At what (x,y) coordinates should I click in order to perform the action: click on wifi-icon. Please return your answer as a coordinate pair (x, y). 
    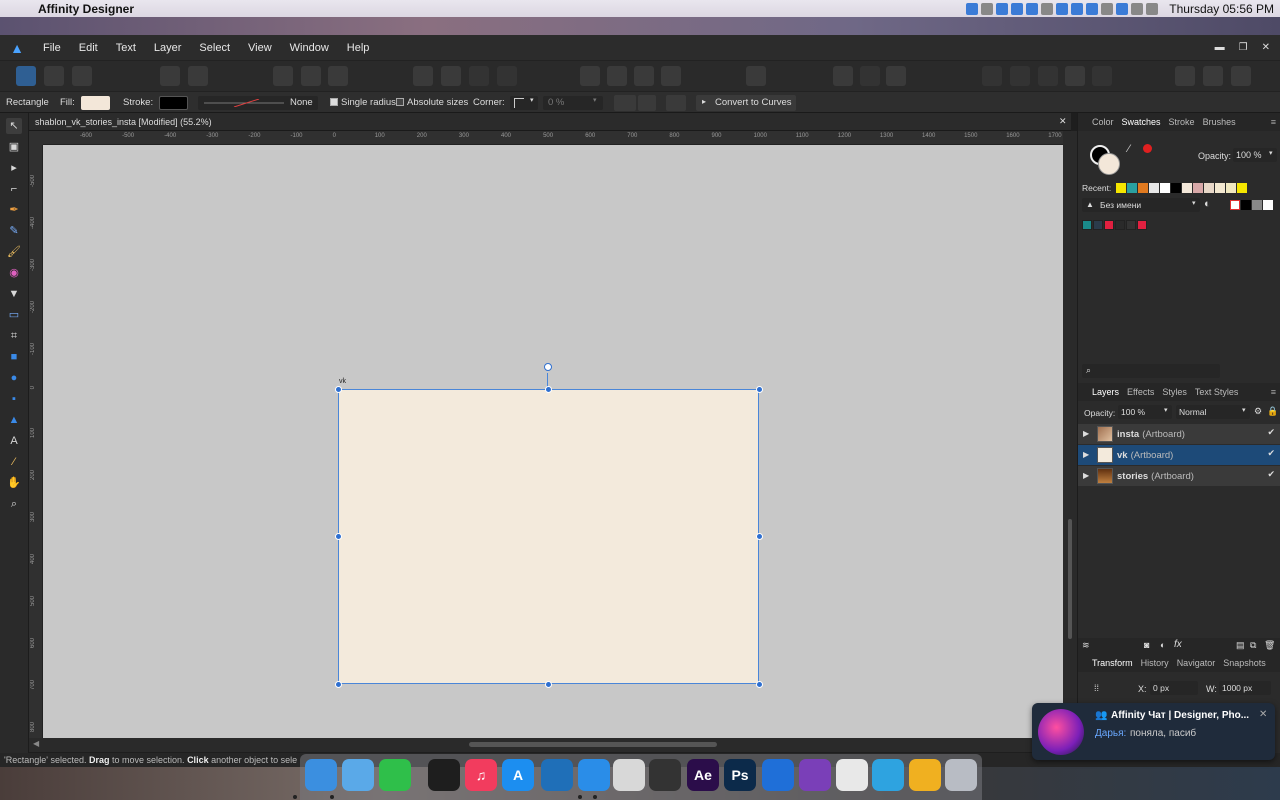
    Looking at the image, I should click on (1137, 8).